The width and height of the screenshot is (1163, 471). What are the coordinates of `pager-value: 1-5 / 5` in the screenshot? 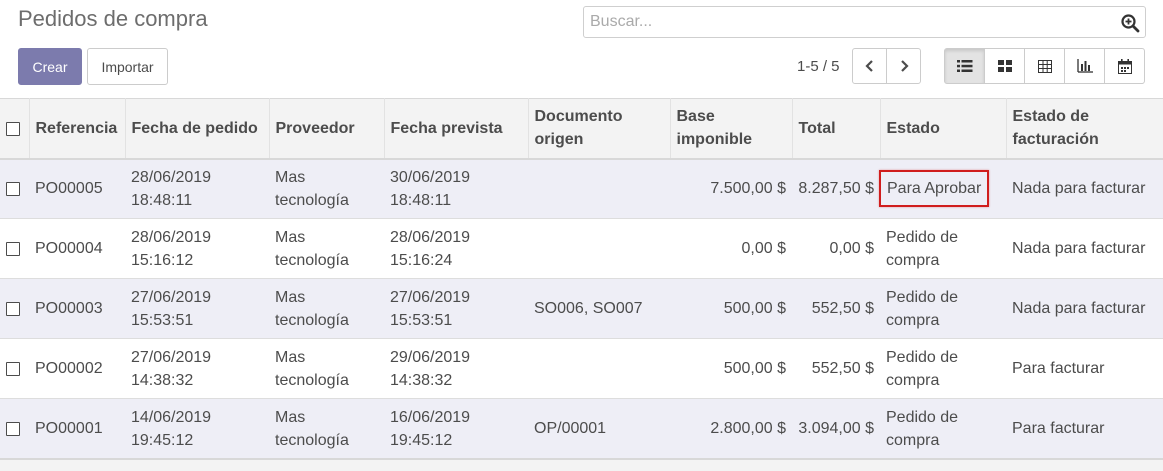 It's located at (818, 66).